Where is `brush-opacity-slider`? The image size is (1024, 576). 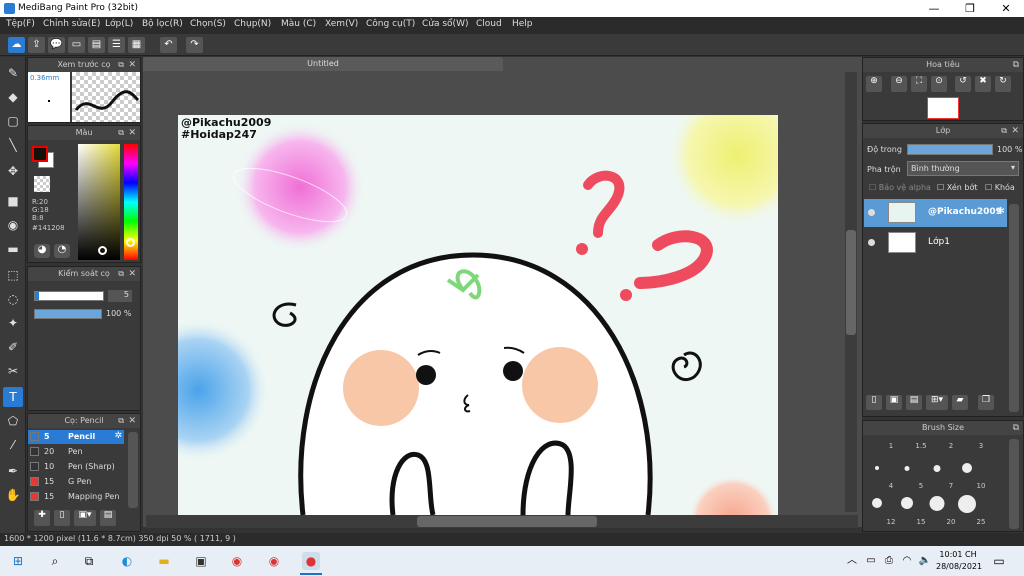
brush-opacity-slider is located at coordinates (68, 314).